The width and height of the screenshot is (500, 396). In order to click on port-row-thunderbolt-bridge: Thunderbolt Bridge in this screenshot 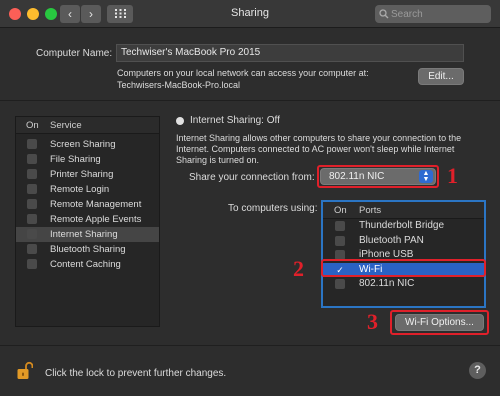, I will do `click(403, 226)`.